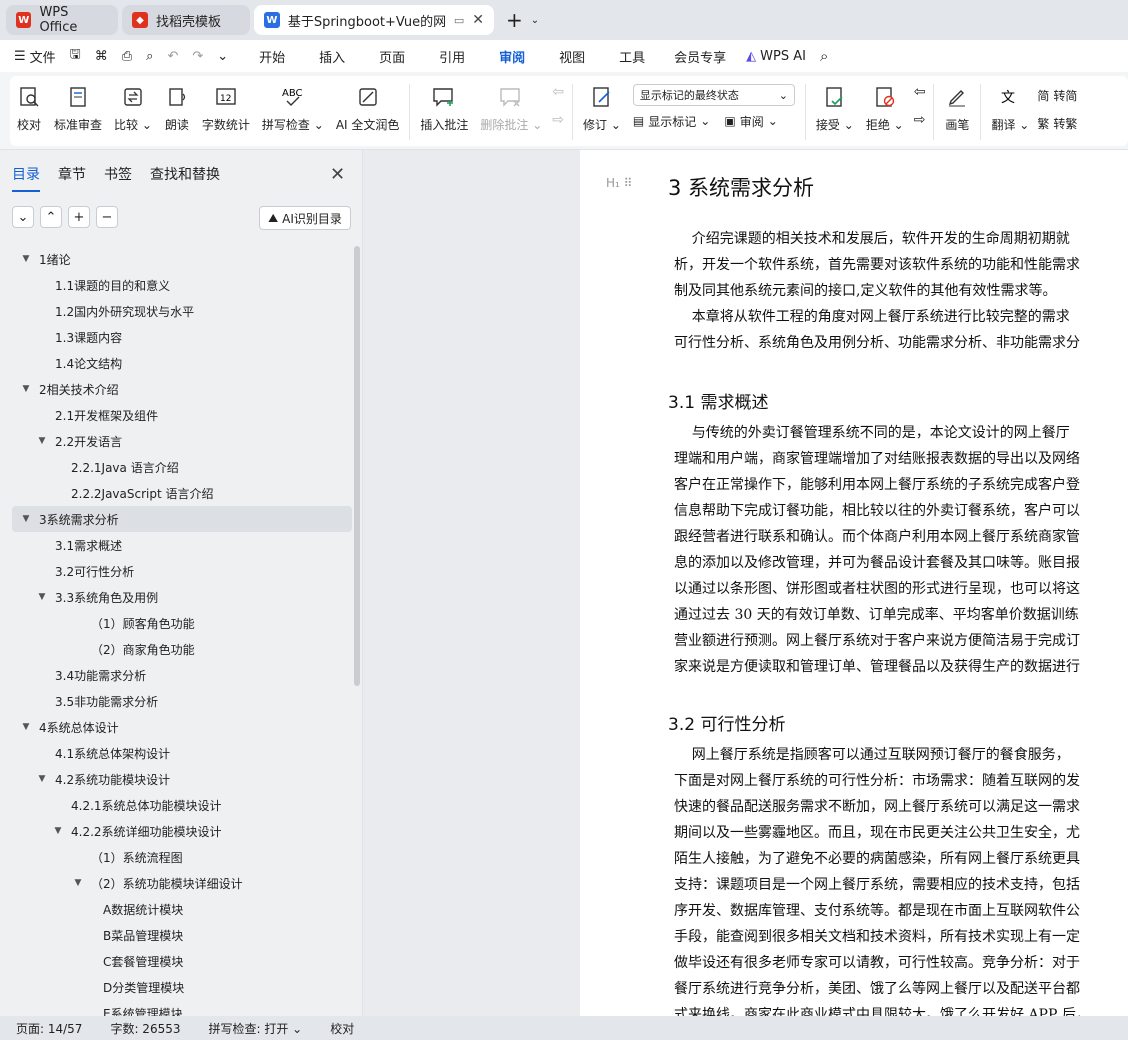  What do you see at coordinates (182, 519) in the screenshot?
I see `toc-item: ▼ 3系统需求分析` at bounding box center [182, 519].